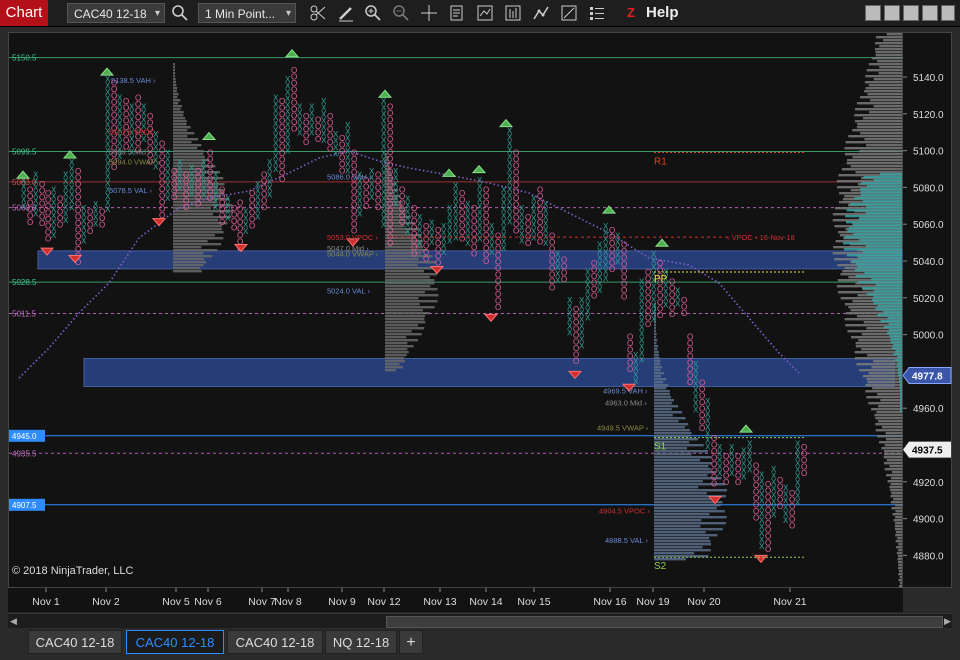 The image size is (960, 660). I want to click on interval-selector: 1 Min Point... ▾, so click(247, 13).